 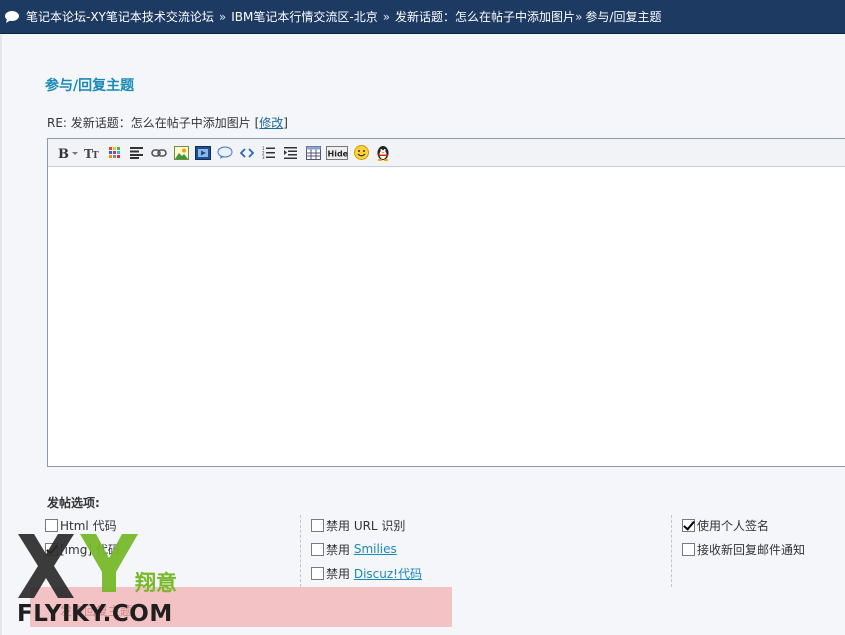 I want to click on option-email-notify: 接收新回复邮件通知, so click(x=743, y=549).